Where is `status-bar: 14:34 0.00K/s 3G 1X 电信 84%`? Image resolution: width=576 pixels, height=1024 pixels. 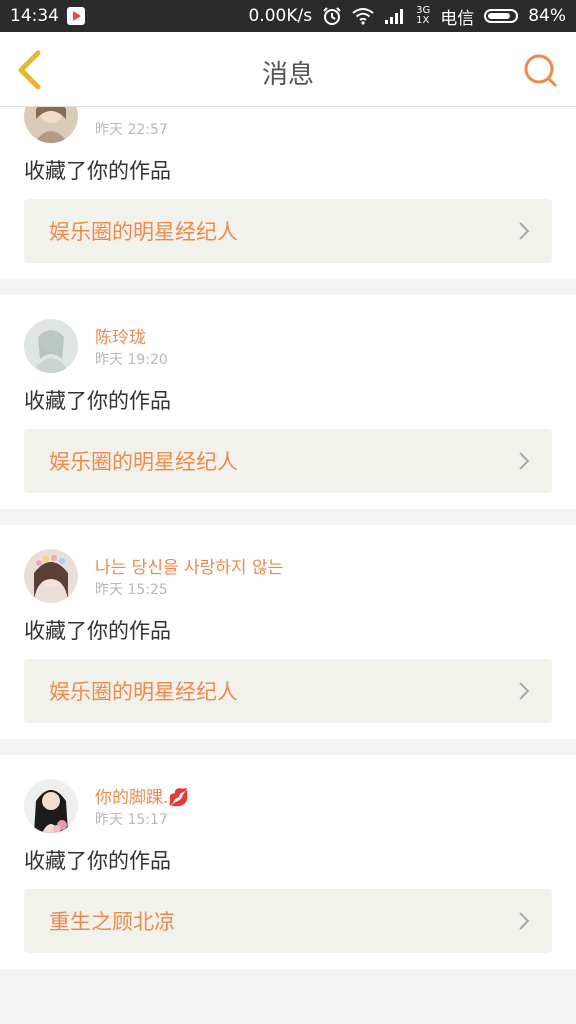
status-bar: 14:34 0.00K/s 3G 1X 电信 84% is located at coordinates (288, 16).